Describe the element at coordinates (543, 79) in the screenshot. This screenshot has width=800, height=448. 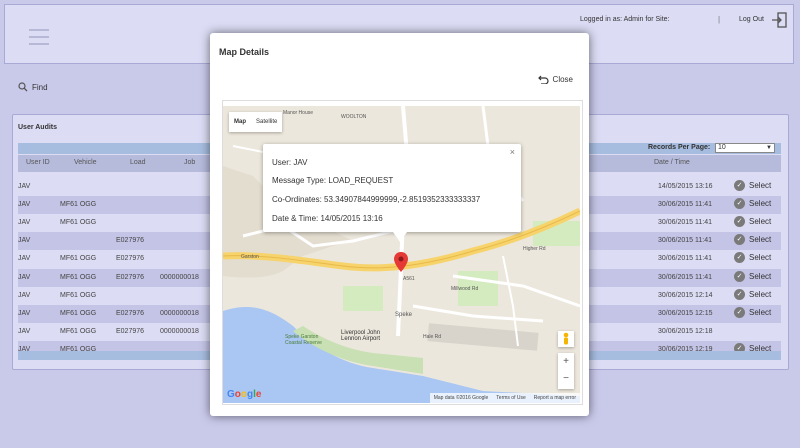
I see `back-arrow-icon` at that location.